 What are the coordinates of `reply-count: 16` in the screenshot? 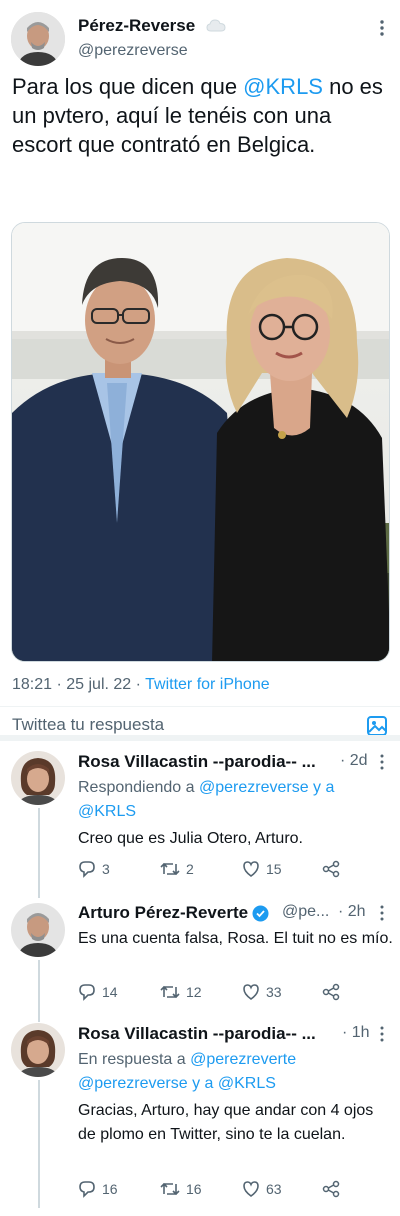 It's located at (110, 1189).